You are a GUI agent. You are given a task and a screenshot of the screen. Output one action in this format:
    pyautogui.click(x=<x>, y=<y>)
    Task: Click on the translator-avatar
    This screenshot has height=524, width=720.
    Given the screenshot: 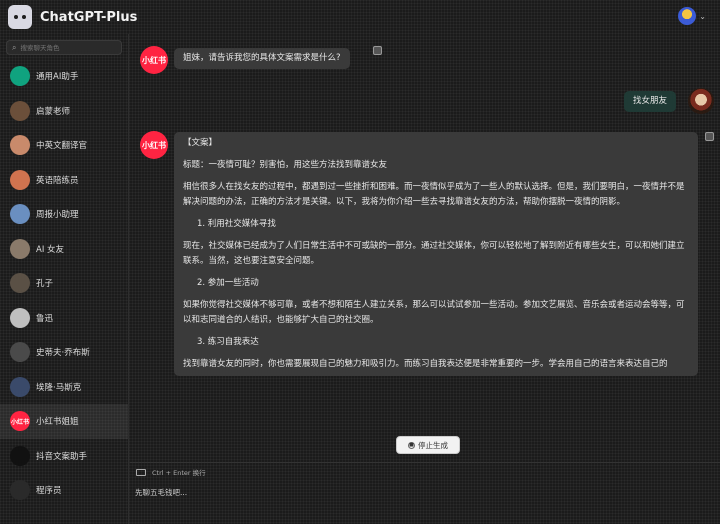 What is the action you would take?
    pyautogui.click(x=20, y=145)
    